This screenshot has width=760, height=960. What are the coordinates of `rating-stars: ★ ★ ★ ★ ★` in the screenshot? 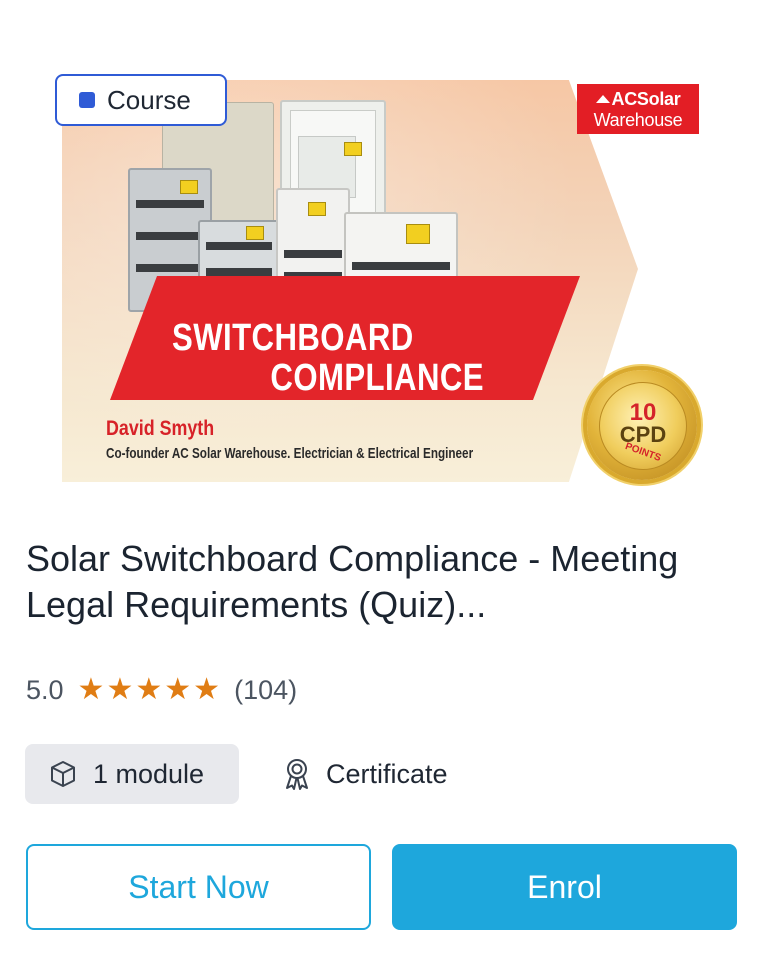 It's located at (149, 690).